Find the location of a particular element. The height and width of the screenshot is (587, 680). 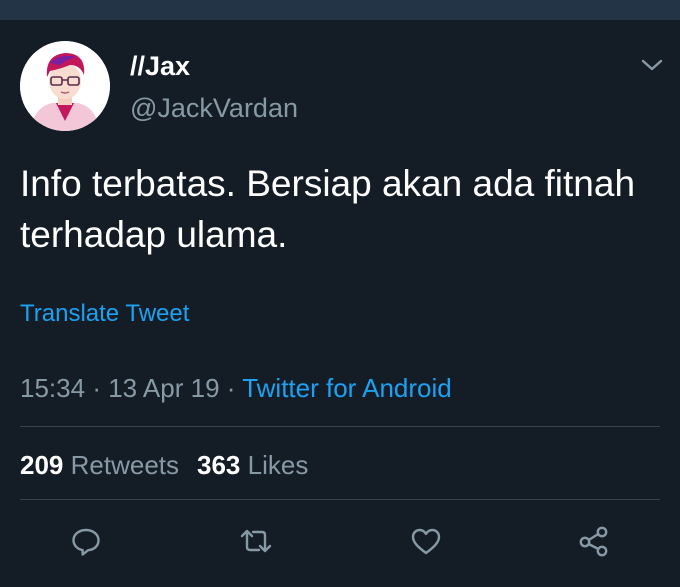

display-name: //Jax is located at coordinates (160, 66).